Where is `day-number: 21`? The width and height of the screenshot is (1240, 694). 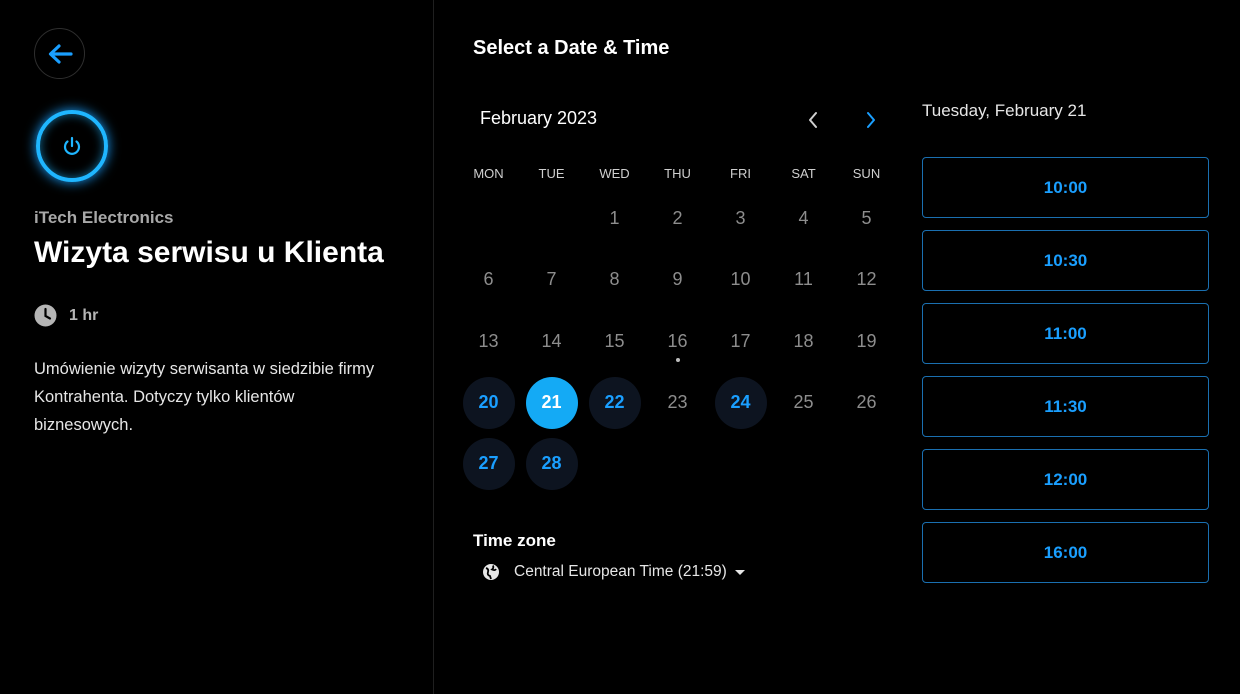
day-number: 21 is located at coordinates (551, 402).